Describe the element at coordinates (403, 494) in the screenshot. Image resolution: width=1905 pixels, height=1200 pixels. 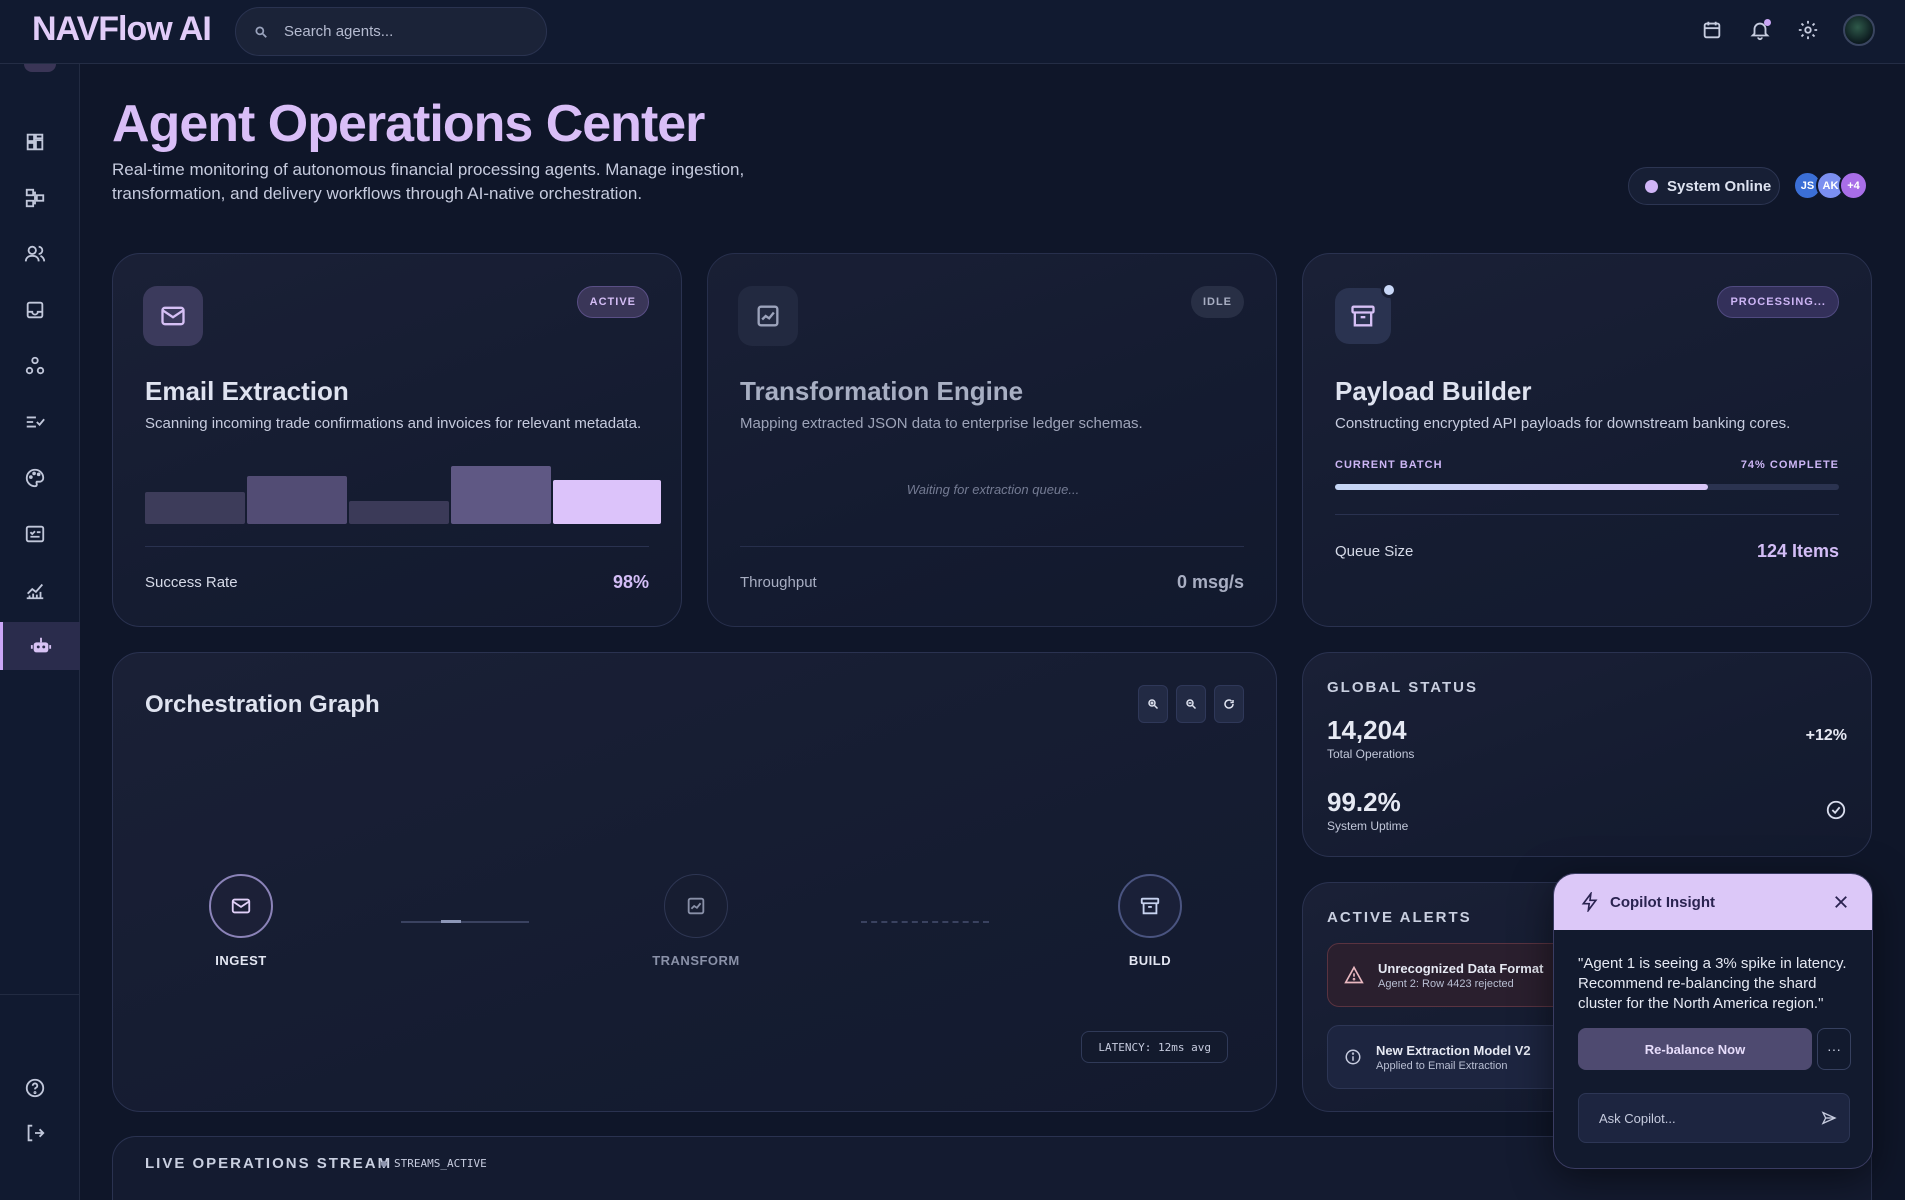
I see `activity-bars` at that location.